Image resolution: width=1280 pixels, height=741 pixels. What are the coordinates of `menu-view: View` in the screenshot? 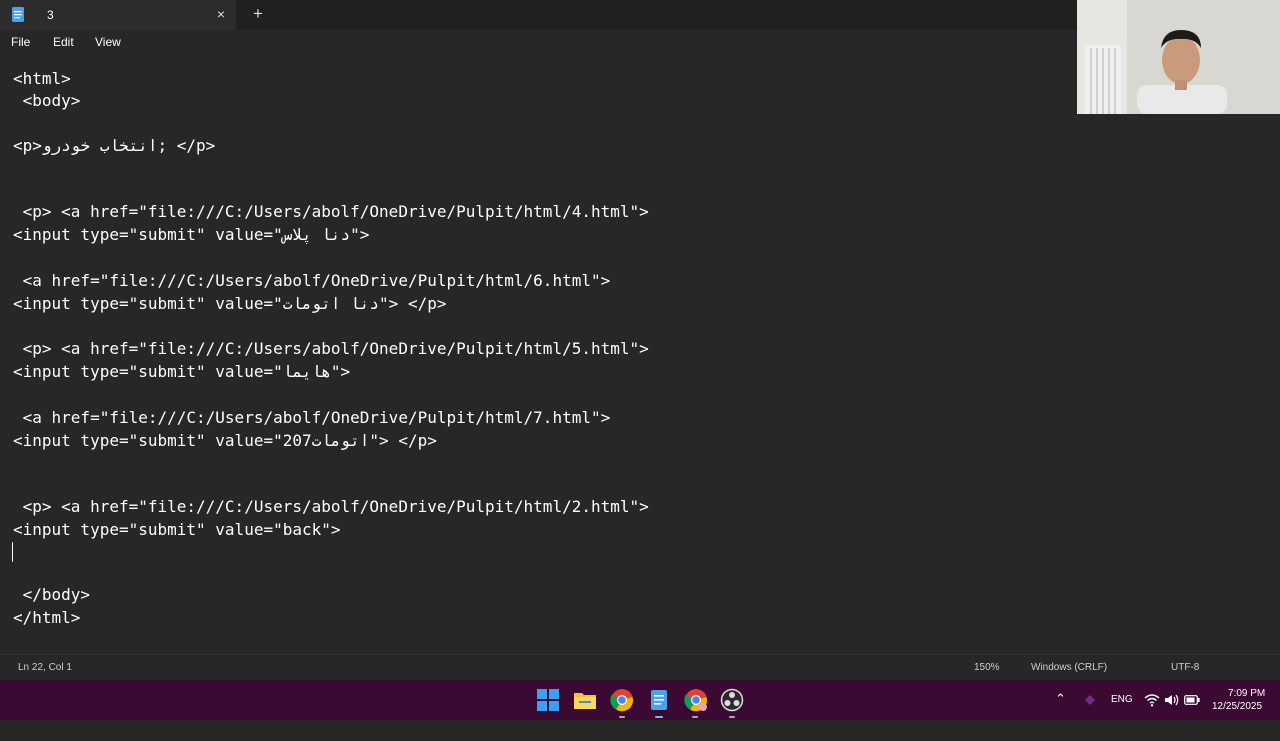 It's located at (108, 42).